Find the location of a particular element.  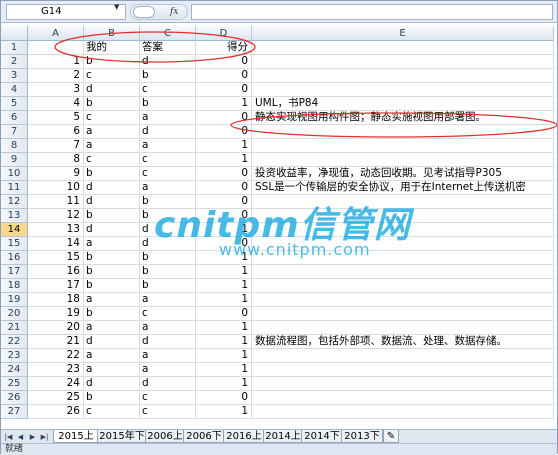

row-header: 10 is located at coordinates (14, 174).